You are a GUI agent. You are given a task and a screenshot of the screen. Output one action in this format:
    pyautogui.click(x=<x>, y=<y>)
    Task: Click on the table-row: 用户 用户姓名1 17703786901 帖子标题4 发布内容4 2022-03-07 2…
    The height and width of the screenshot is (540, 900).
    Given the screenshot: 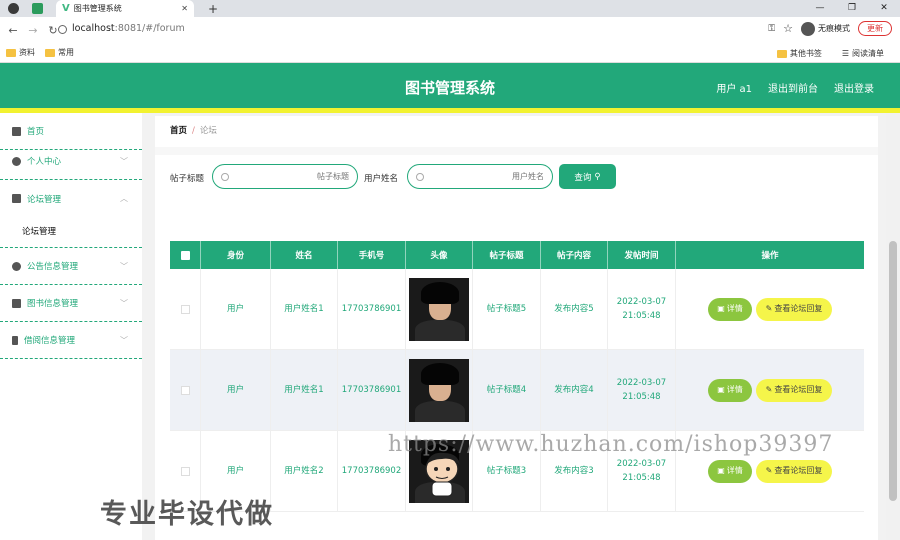 What is the action you would take?
    pyautogui.click(x=517, y=390)
    